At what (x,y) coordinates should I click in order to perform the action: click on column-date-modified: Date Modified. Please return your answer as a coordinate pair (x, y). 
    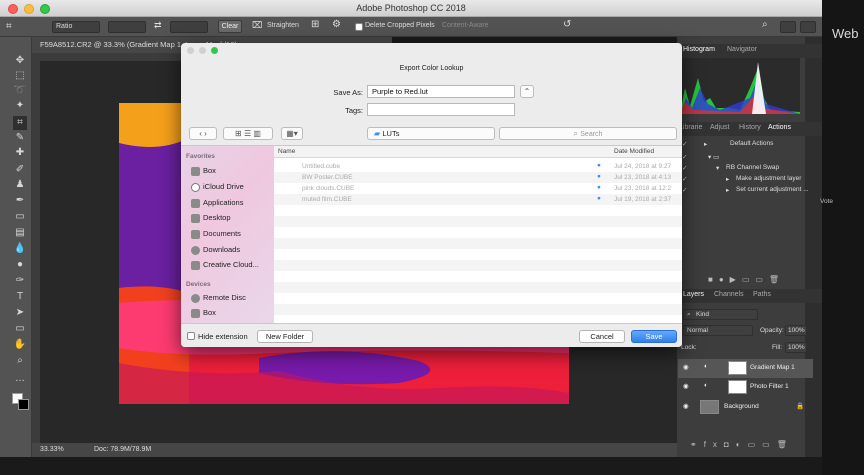
    Looking at the image, I should click on (634, 151).